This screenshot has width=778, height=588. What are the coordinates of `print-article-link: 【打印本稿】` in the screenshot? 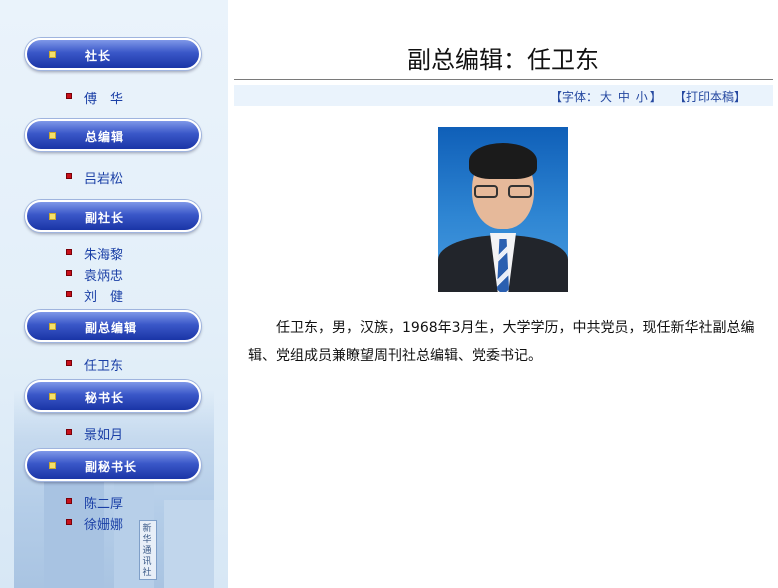 It's located at (710, 96).